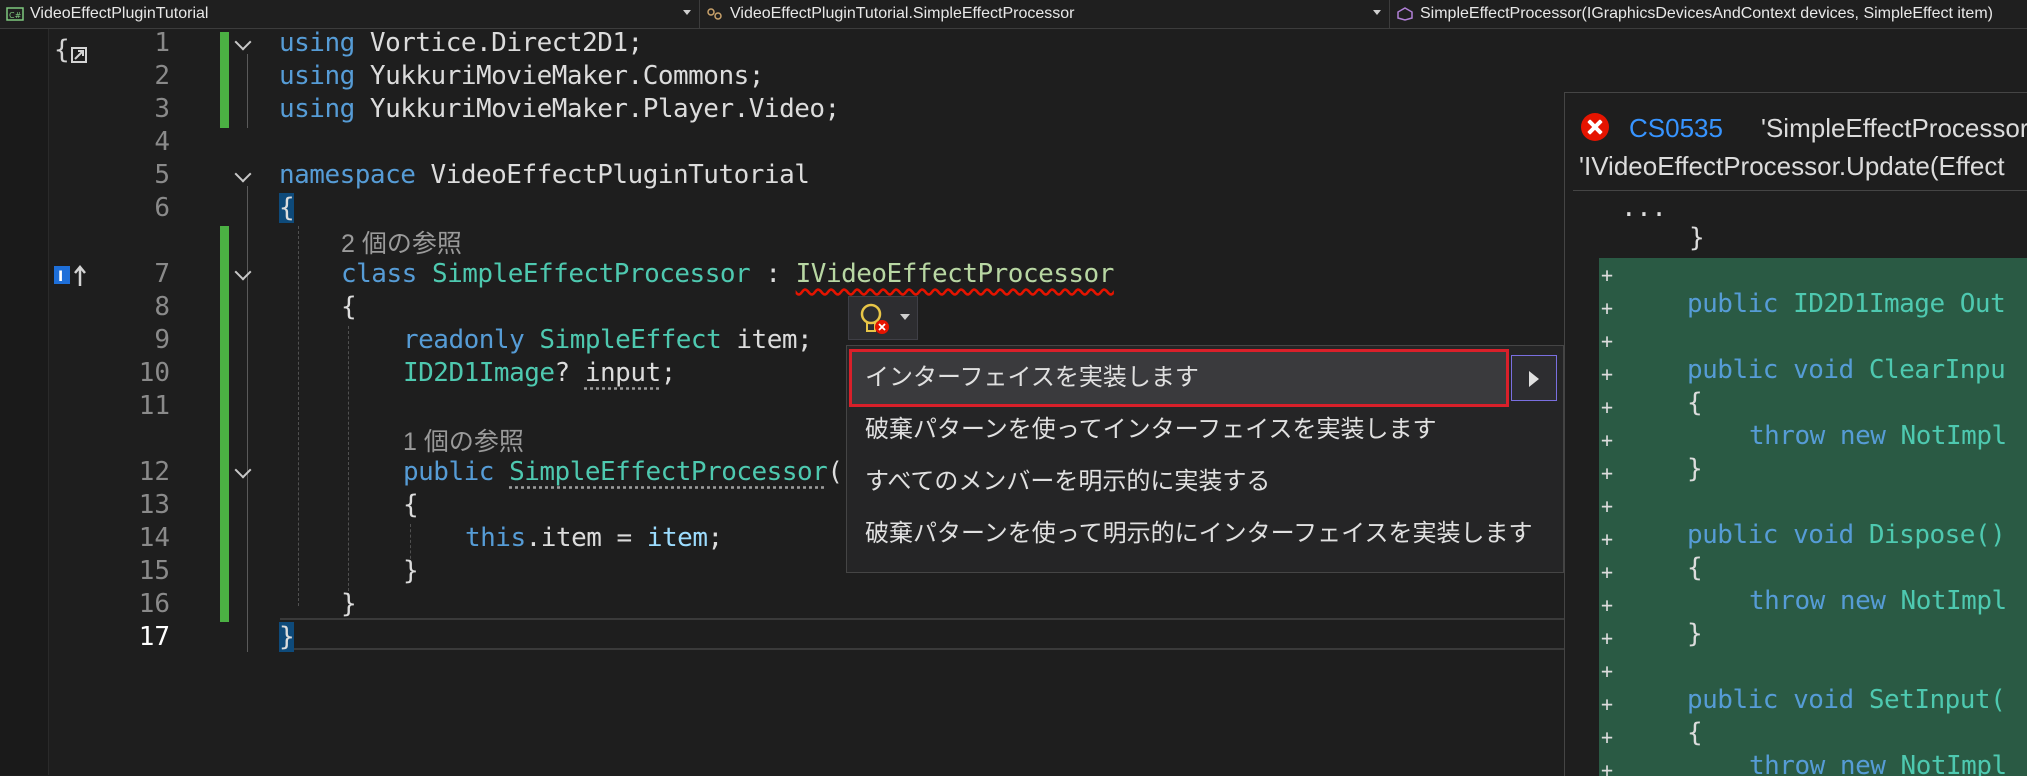 This screenshot has height=776, width=2027. Describe the element at coordinates (955, 274) in the screenshot. I see `error-squiggle: IVideoEffectProcessor` at that location.